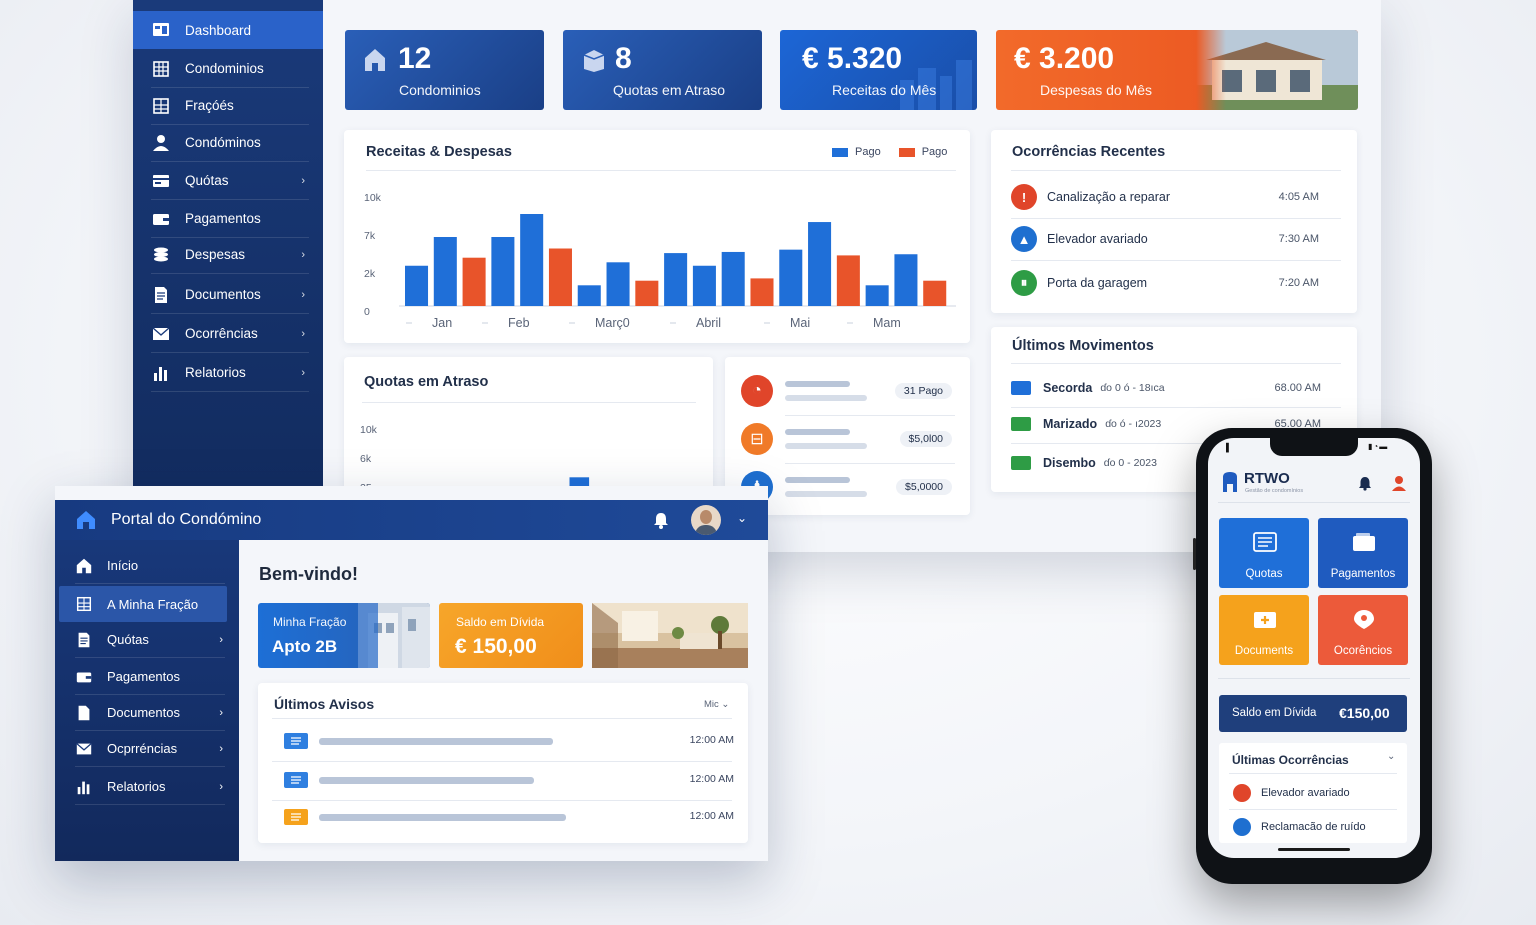  What do you see at coordinates (218, 30) in the screenshot?
I see `sidebar-item-label: Dashboard` at bounding box center [218, 30].